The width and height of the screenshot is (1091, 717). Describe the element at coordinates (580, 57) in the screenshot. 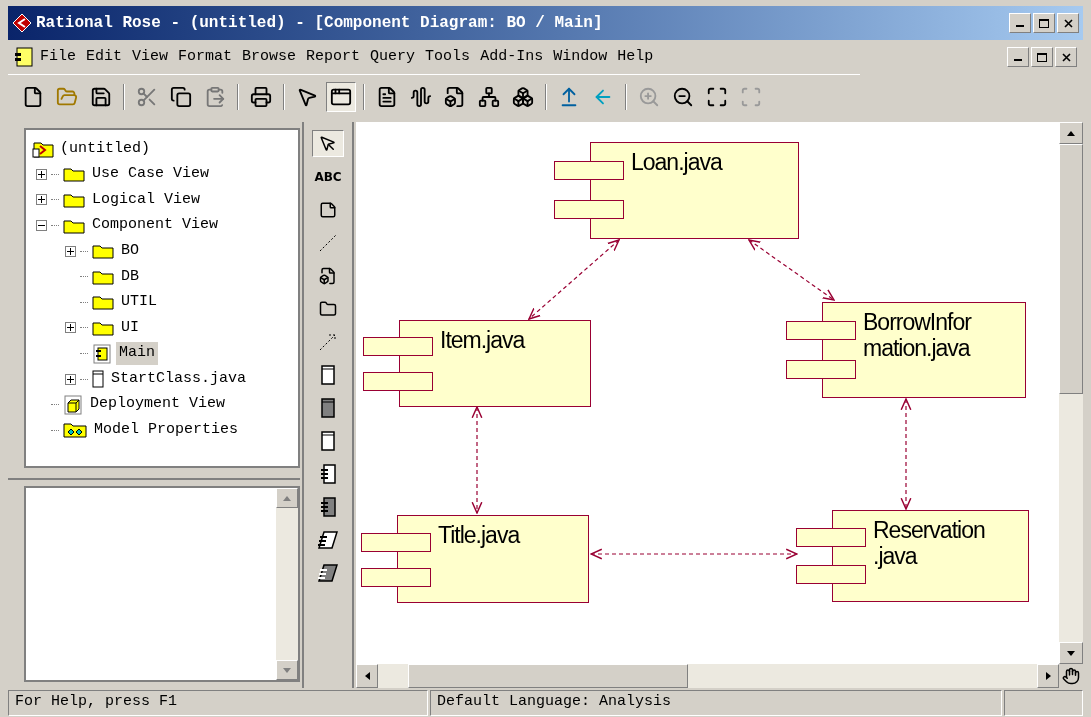

I see `menu-item: Window` at that location.